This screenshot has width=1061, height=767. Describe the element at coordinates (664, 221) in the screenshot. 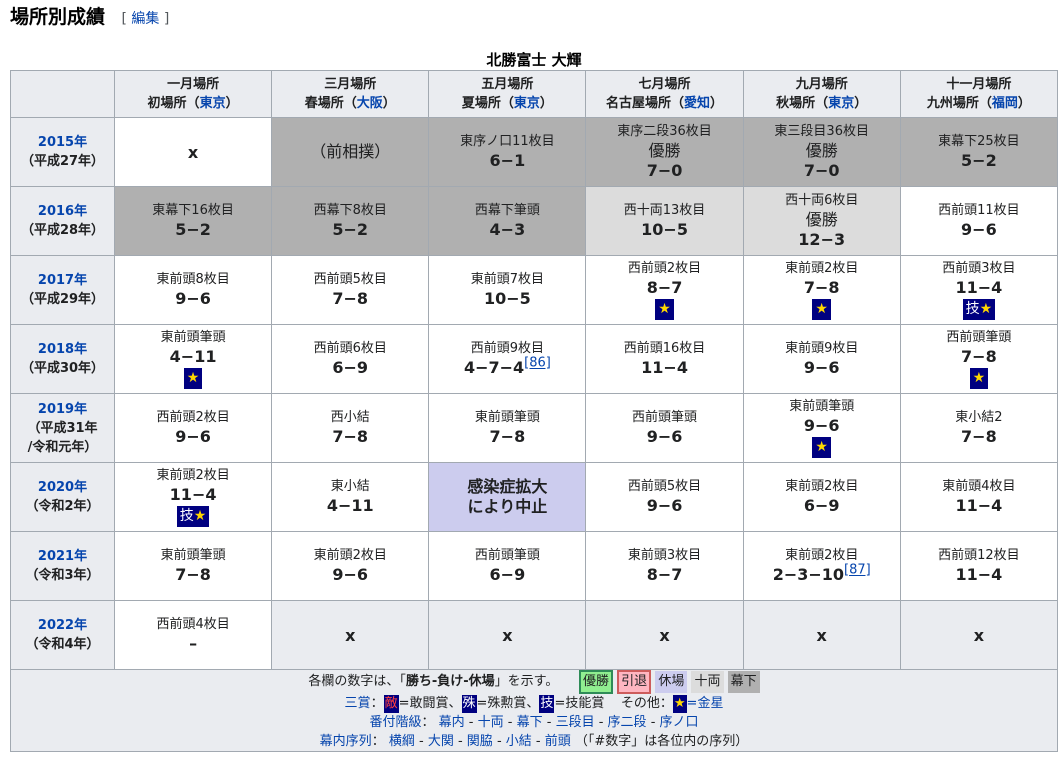

I see `result-cell: 西十両13枚目 10−5` at that location.